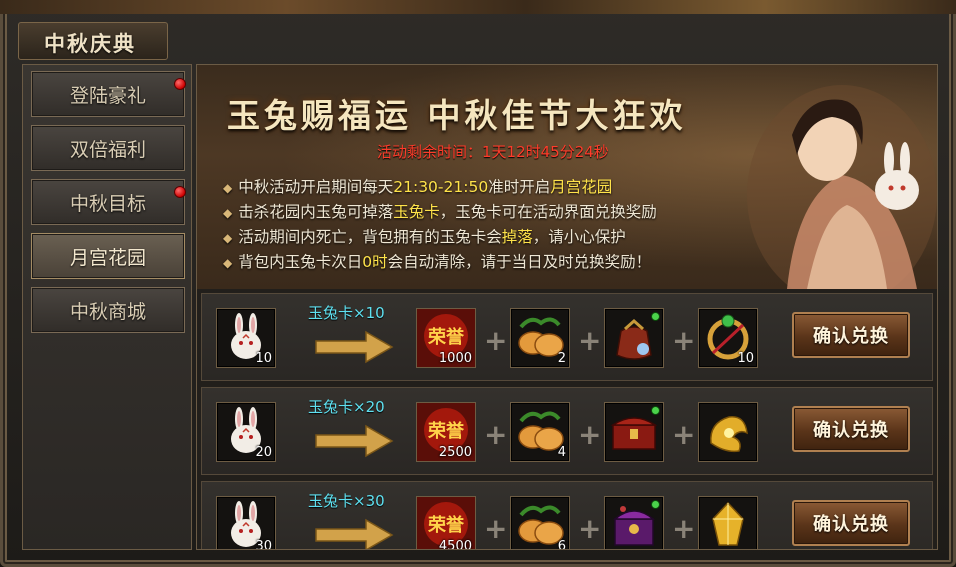 The width and height of the screenshot is (956, 567). I want to click on honor-slot: 荣誉 1000, so click(446, 338).